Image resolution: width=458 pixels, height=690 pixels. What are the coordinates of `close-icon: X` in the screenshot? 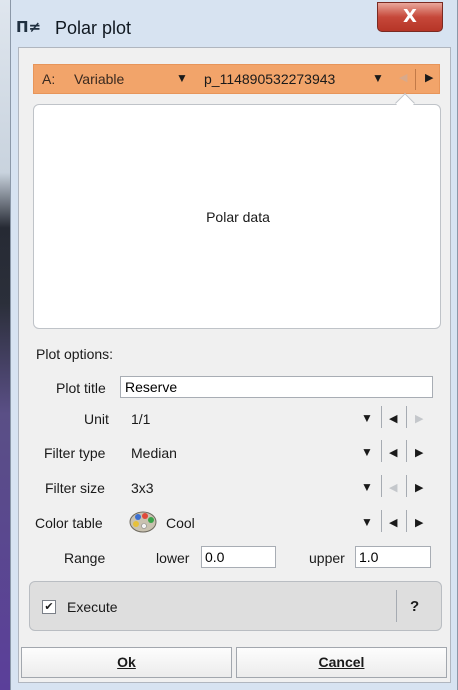 It's located at (410, 16).